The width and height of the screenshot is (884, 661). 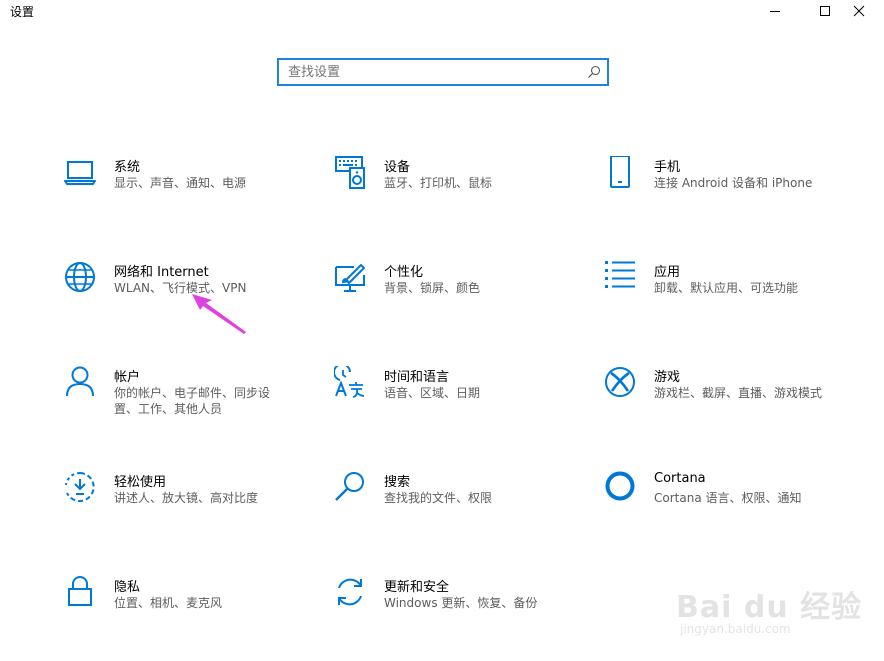 I want to click on tile-time-language: 时间和语言 语音、区域、日期, so click(x=459, y=401).